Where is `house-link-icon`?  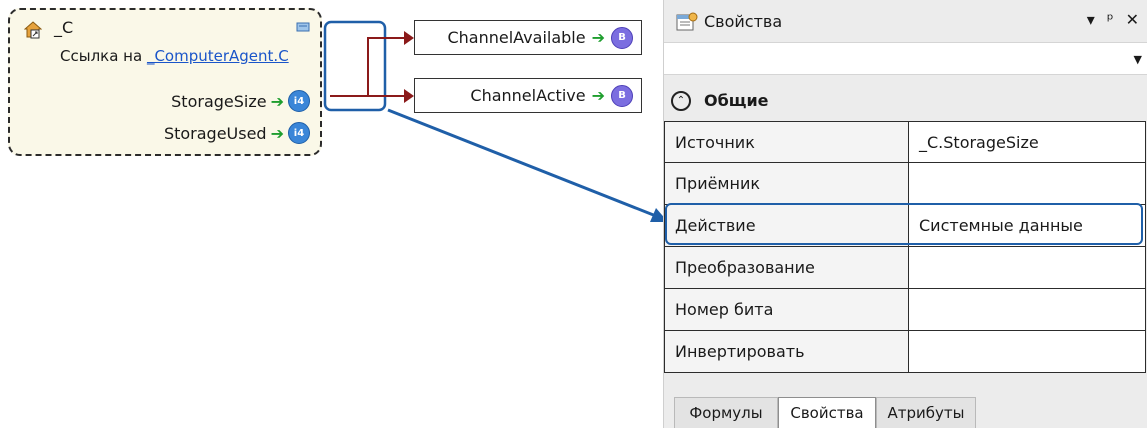 house-link-icon is located at coordinates (33, 30).